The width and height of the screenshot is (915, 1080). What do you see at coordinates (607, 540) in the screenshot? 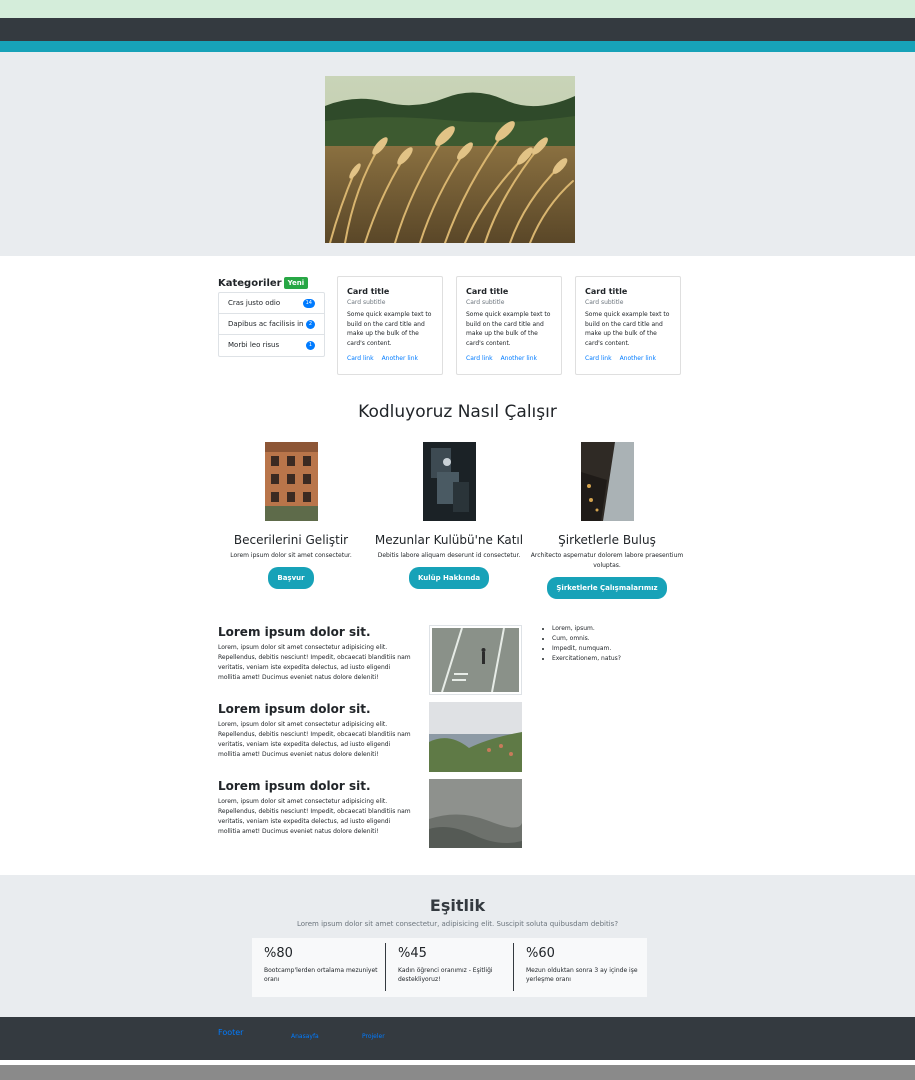
I see `feature-title: Şirketlerle Buluş` at bounding box center [607, 540].